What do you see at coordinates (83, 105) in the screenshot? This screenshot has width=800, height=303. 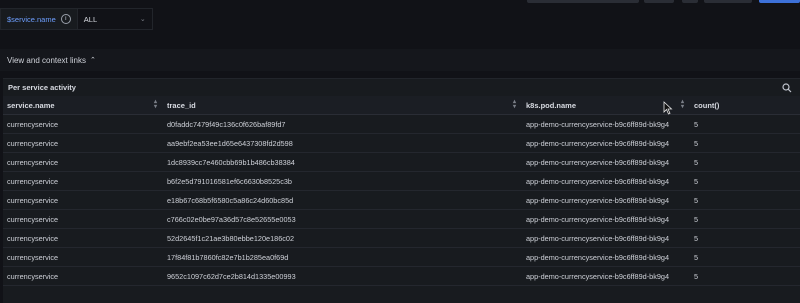 I see `column-header-service-name: service.name ▴ ▾` at bounding box center [83, 105].